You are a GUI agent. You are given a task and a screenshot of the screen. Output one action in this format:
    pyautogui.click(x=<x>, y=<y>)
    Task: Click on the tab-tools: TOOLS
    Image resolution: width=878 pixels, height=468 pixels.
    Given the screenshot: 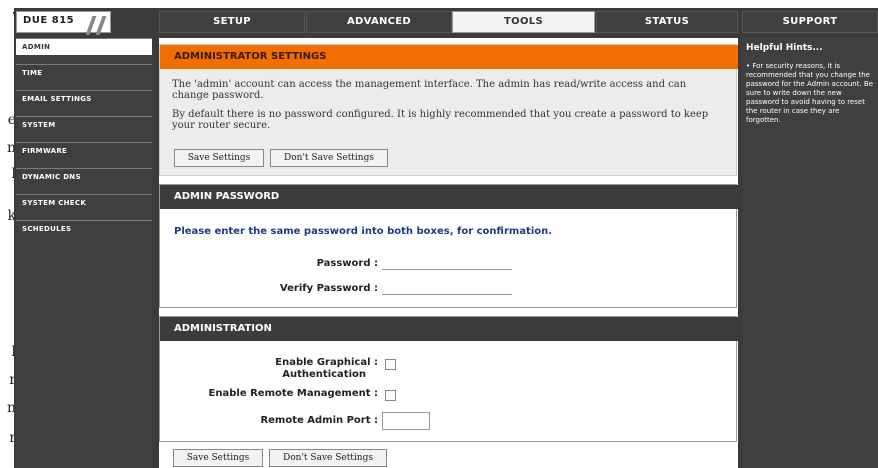 What is the action you would take?
    pyautogui.click(x=523, y=22)
    